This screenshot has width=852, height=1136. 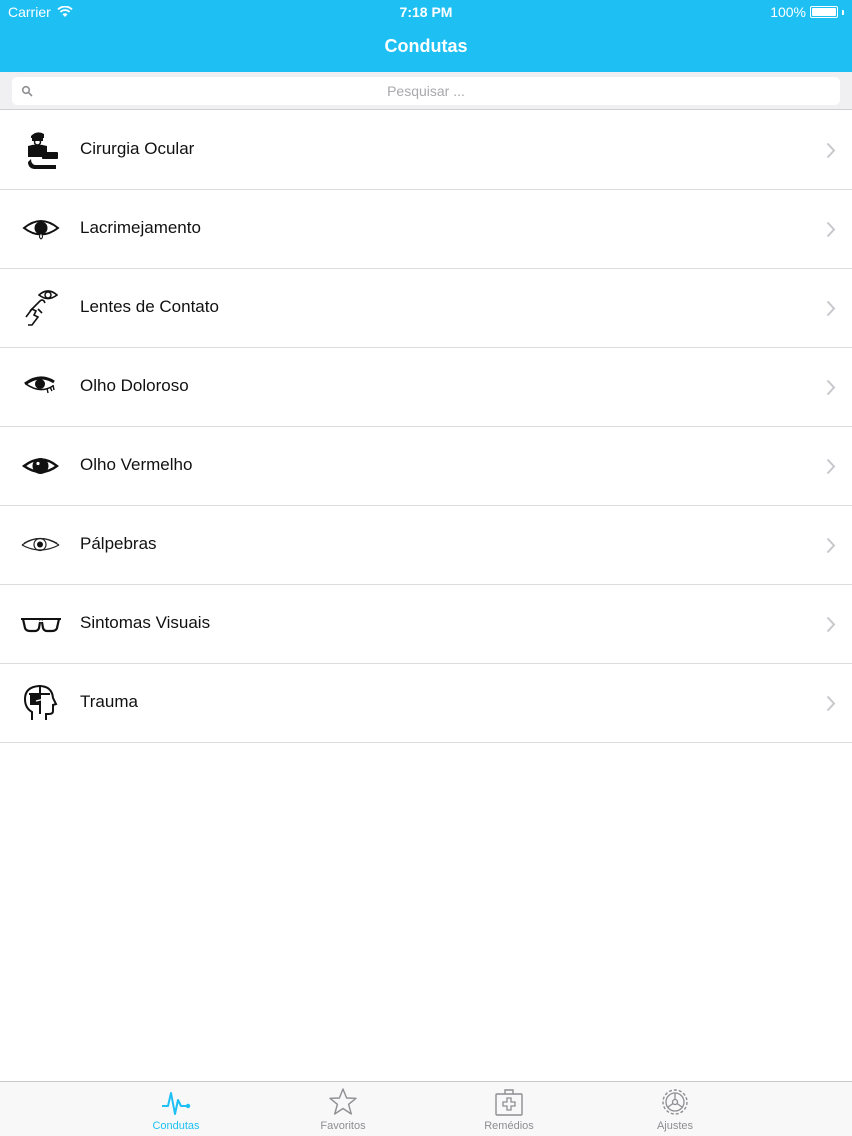 I want to click on status-bar: Carrier 7:18 PM 100%, so click(x=426, y=12).